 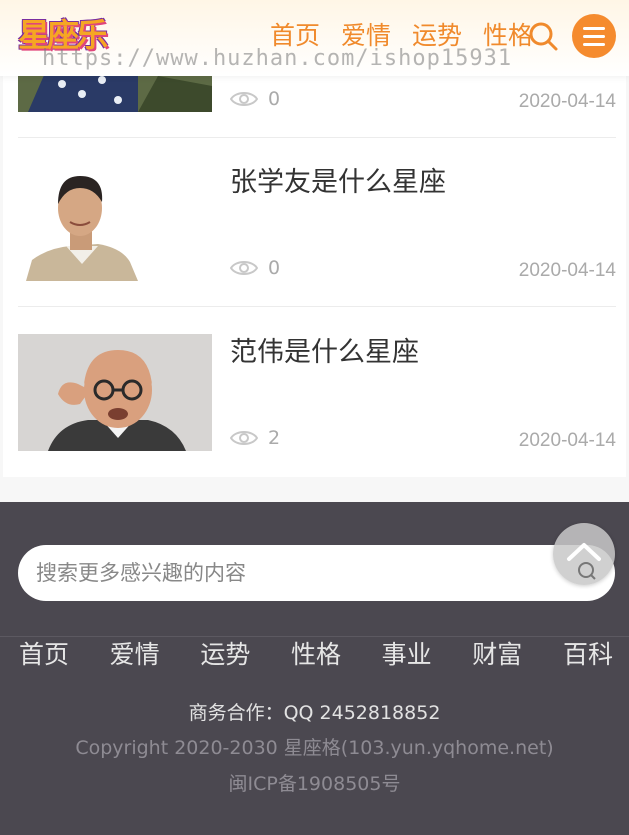 What do you see at coordinates (594, 36) in the screenshot?
I see `menu-button` at bounding box center [594, 36].